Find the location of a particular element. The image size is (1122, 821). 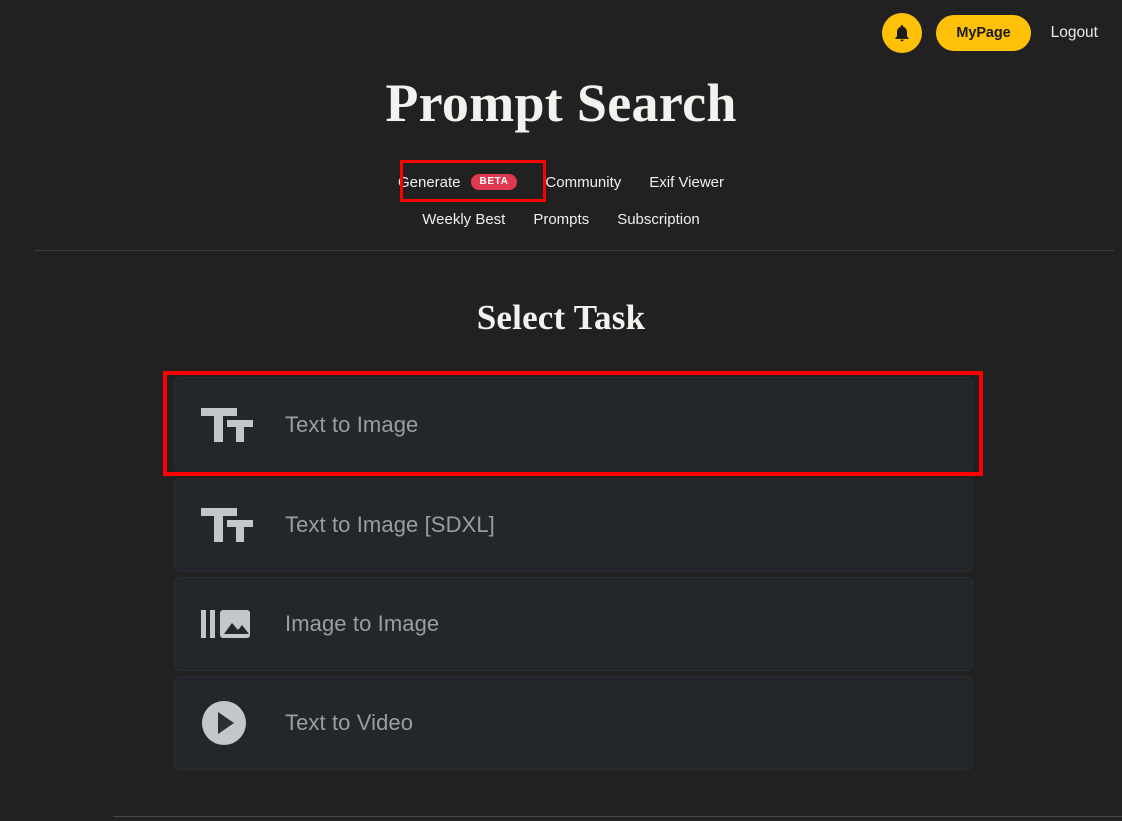

section-title: Select Task is located at coordinates (561, 317).